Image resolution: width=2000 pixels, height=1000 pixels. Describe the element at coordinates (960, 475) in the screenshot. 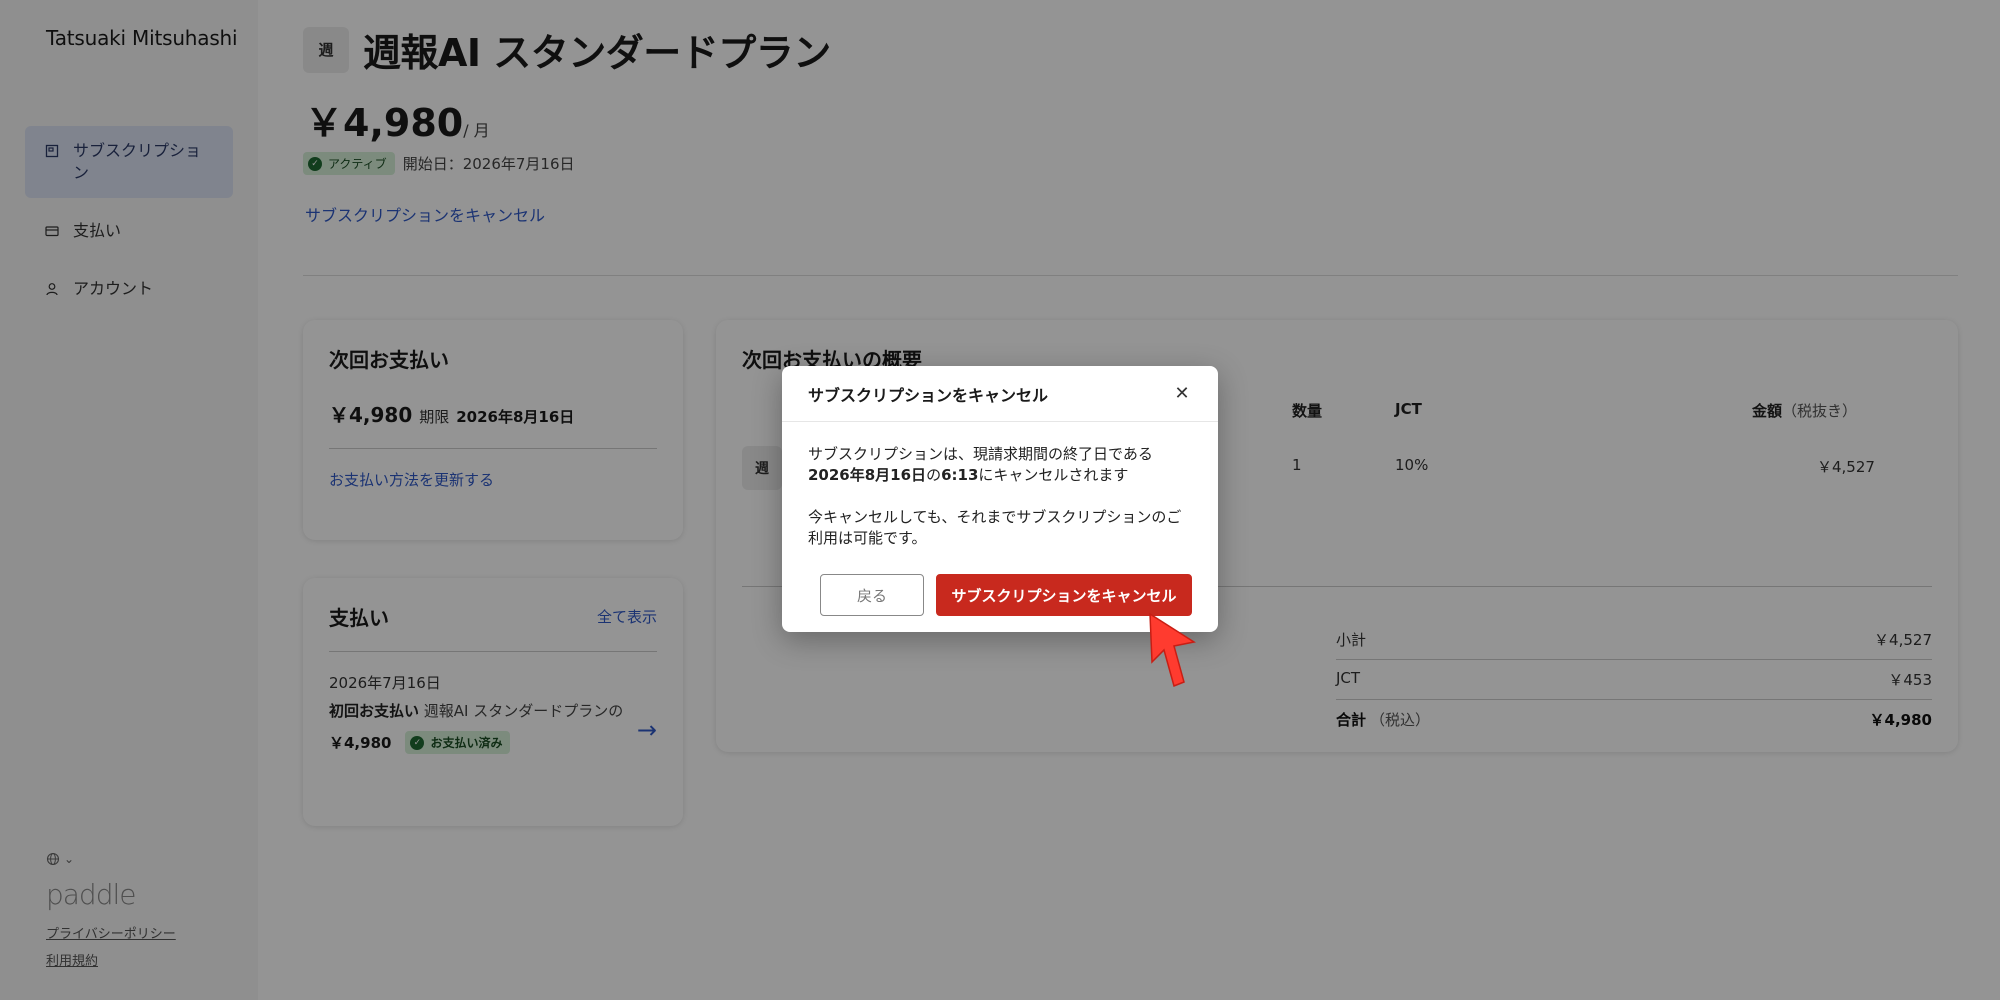

I see `msg-time: 6:13` at that location.